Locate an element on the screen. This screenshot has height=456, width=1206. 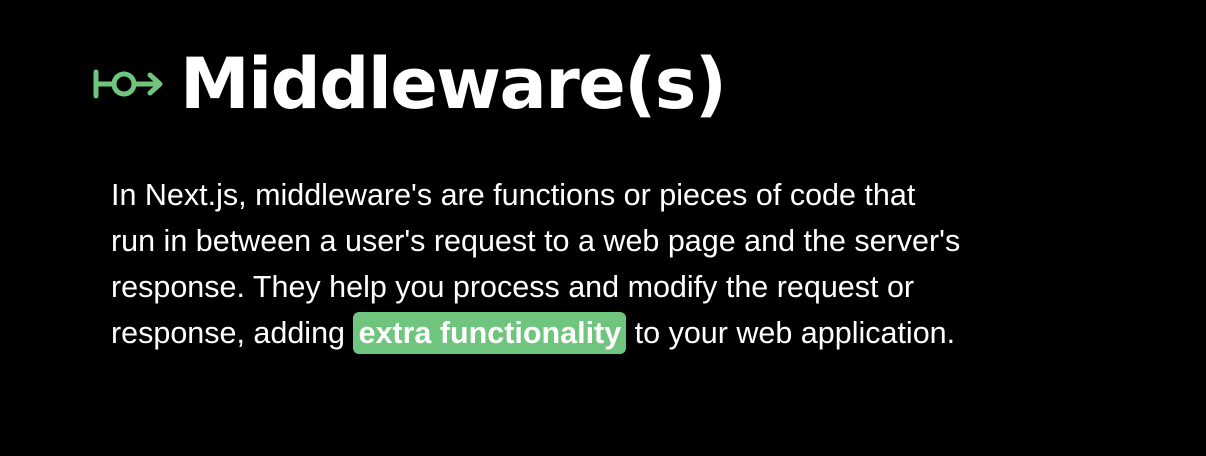
git-commit-arrow-icon is located at coordinates (130, 84).